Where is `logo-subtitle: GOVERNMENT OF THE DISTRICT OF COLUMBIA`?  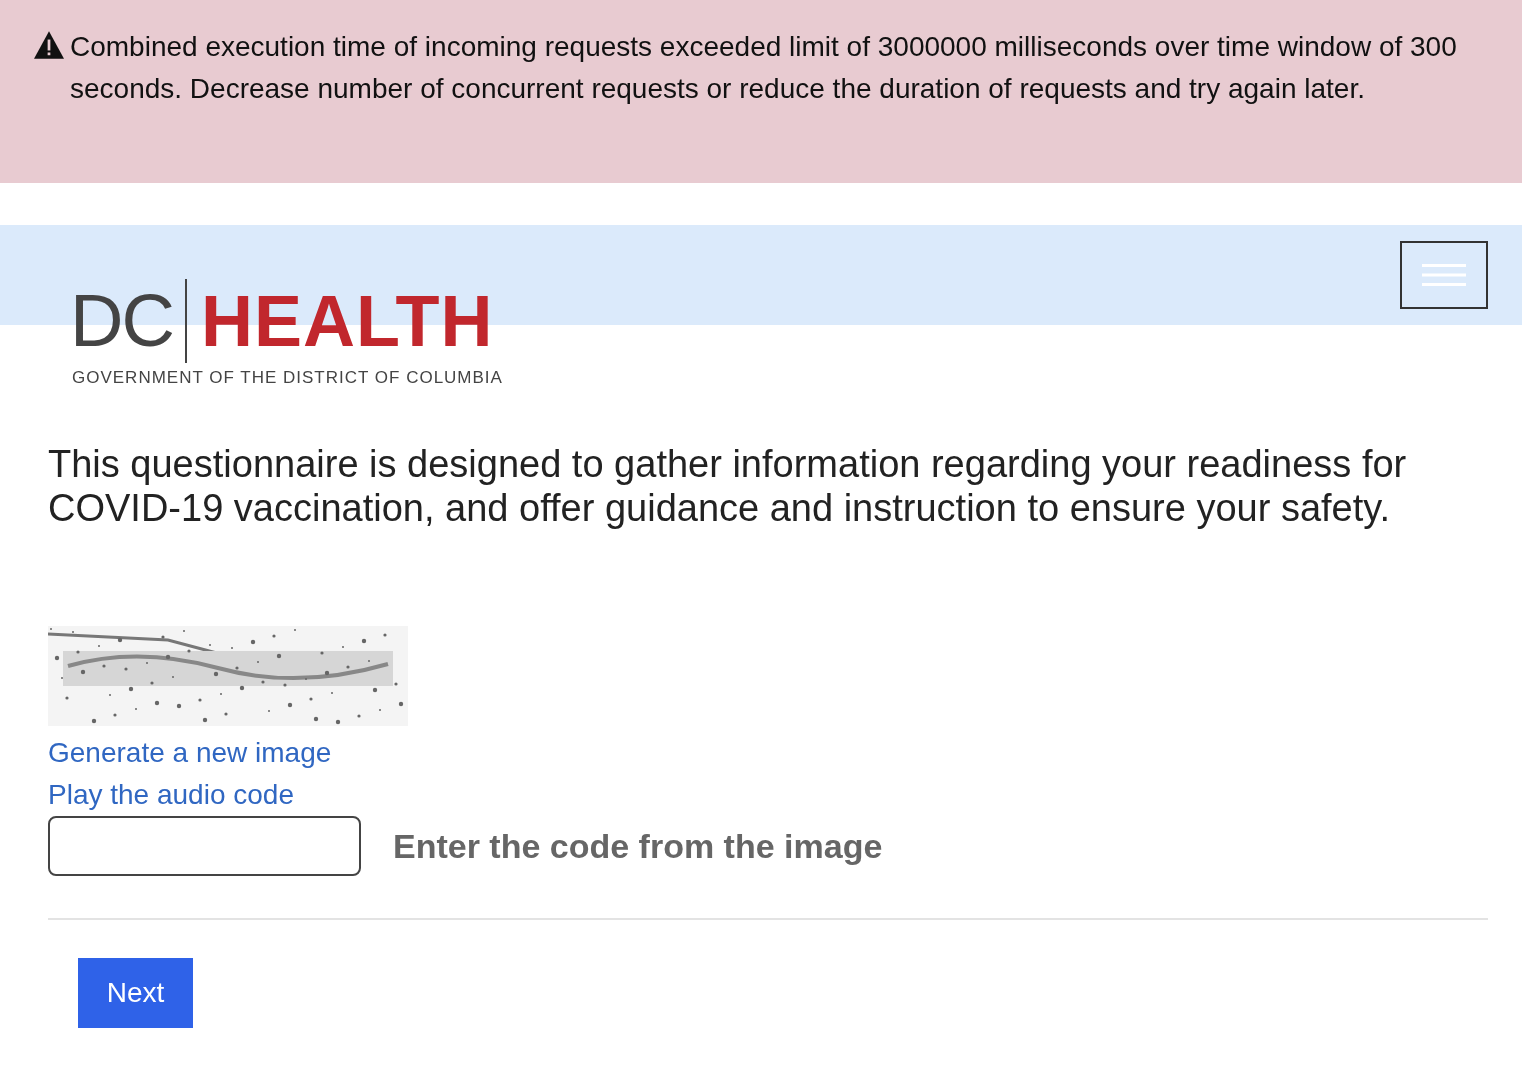 logo-subtitle: GOVERNMENT OF THE DISTRICT OF COLUMBIA is located at coordinates (287, 378).